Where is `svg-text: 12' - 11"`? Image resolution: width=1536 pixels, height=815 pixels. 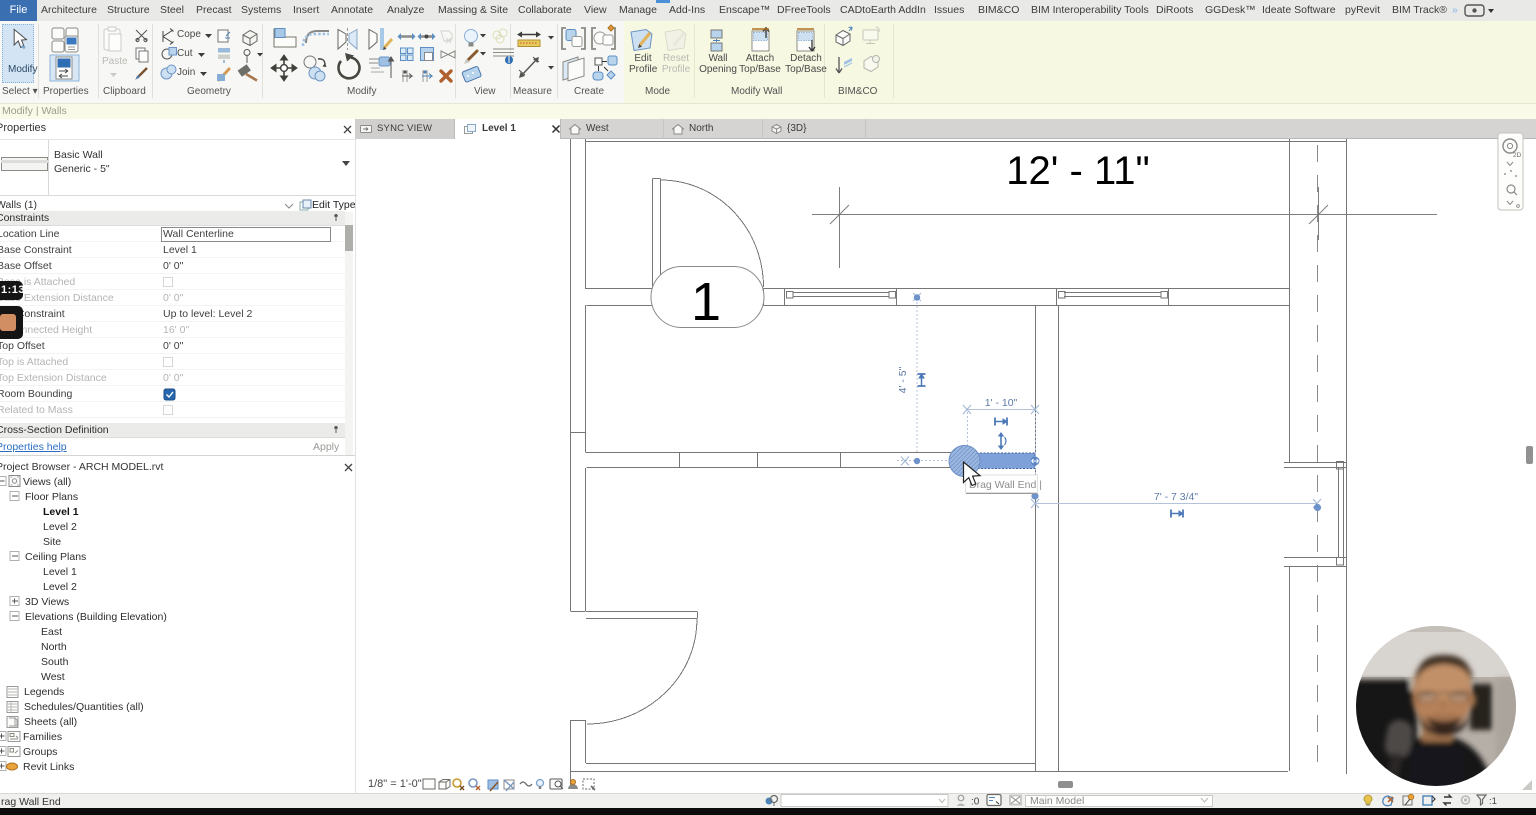 svg-text: 12' - 11" is located at coordinates (1077, 171).